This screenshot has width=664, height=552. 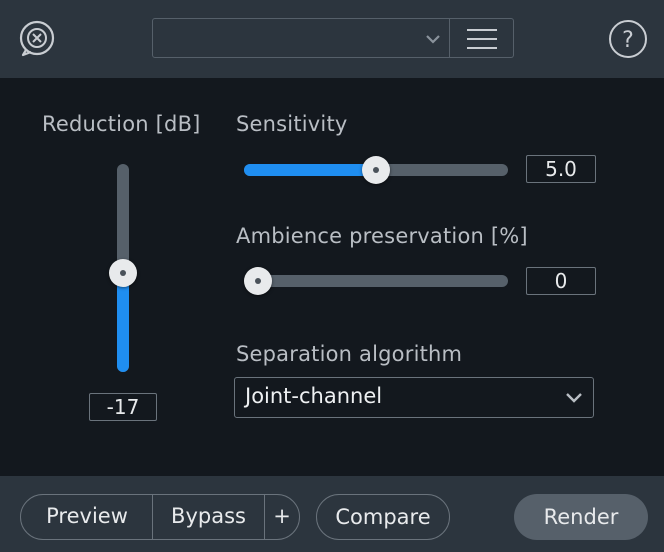 I want to click on algorithm-selected-value: Joint-channel, so click(x=314, y=396).